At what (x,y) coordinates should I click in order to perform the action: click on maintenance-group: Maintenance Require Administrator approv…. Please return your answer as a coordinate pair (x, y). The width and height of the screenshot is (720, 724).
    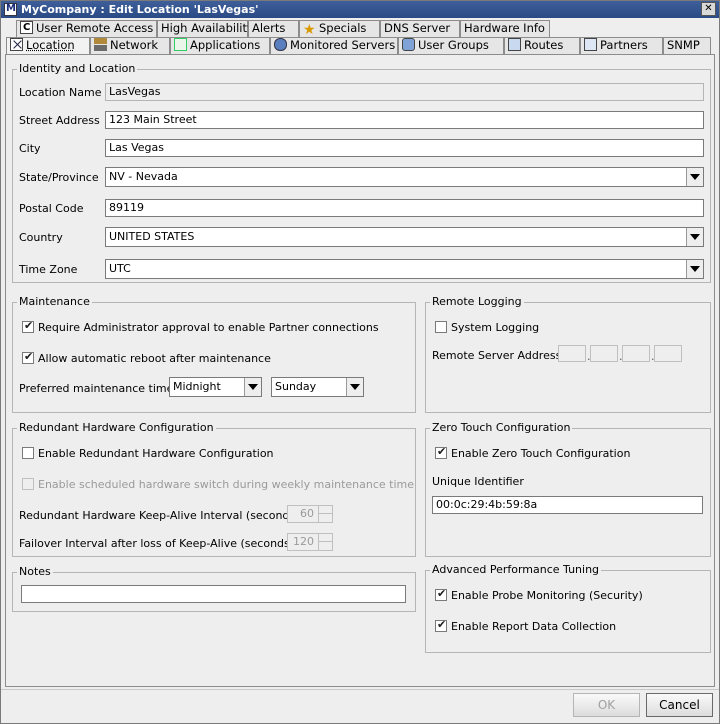
    Looking at the image, I should click on (214, 354).